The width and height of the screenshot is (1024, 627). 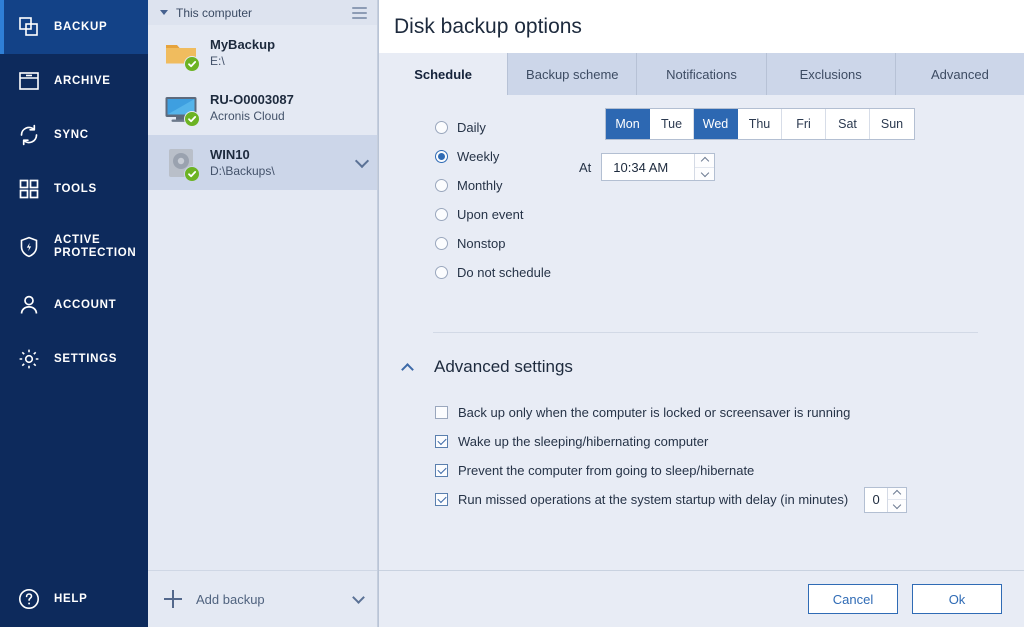 What do you see at coordinates (242, 171) in the screenshot?
I see `backup-path: D:\Backups\` at bounding box center [242, 171].